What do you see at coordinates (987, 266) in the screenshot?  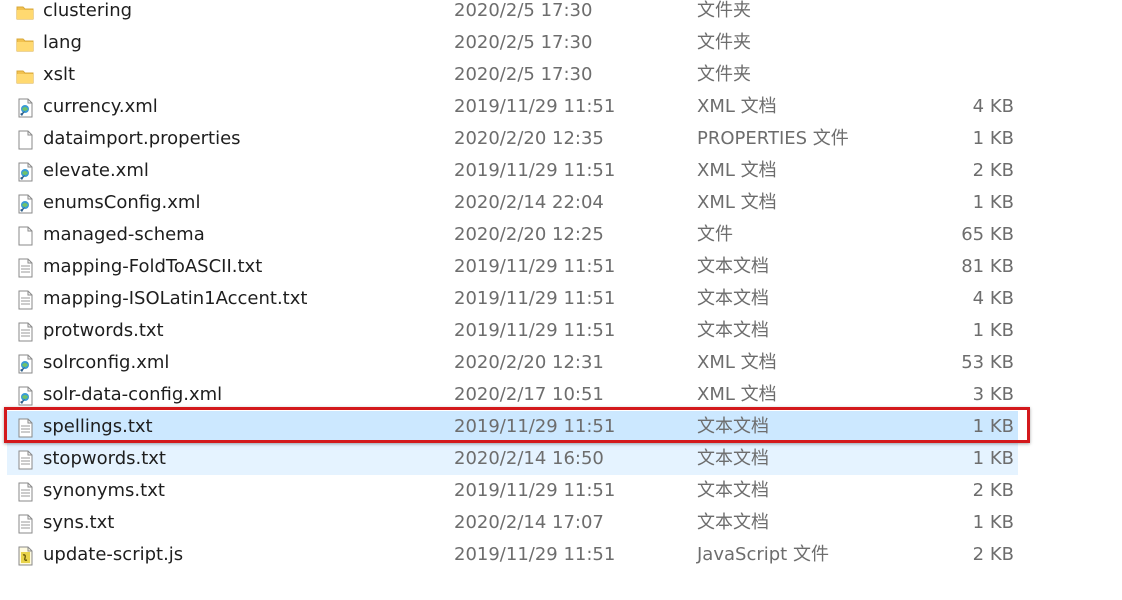 I see `file-size: 81 KB` at bounding box center [987, 266].